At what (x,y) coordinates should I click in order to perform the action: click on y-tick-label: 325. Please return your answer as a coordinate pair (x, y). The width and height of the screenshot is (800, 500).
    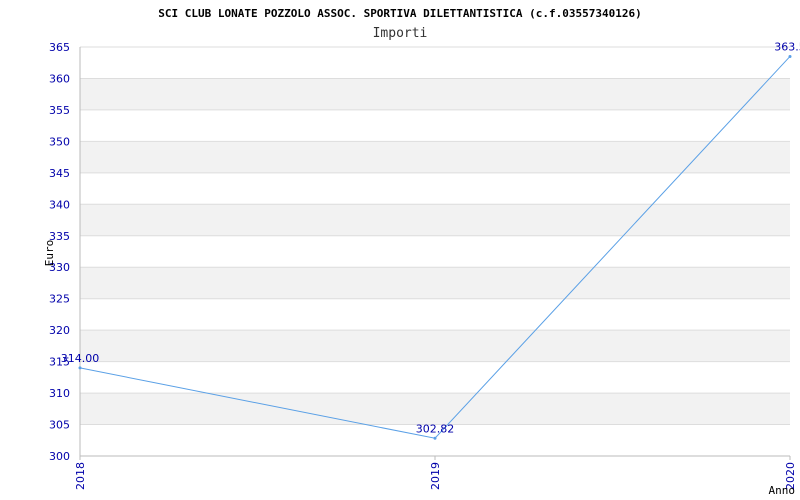
    Looking at the image, I should click on (59, 299).